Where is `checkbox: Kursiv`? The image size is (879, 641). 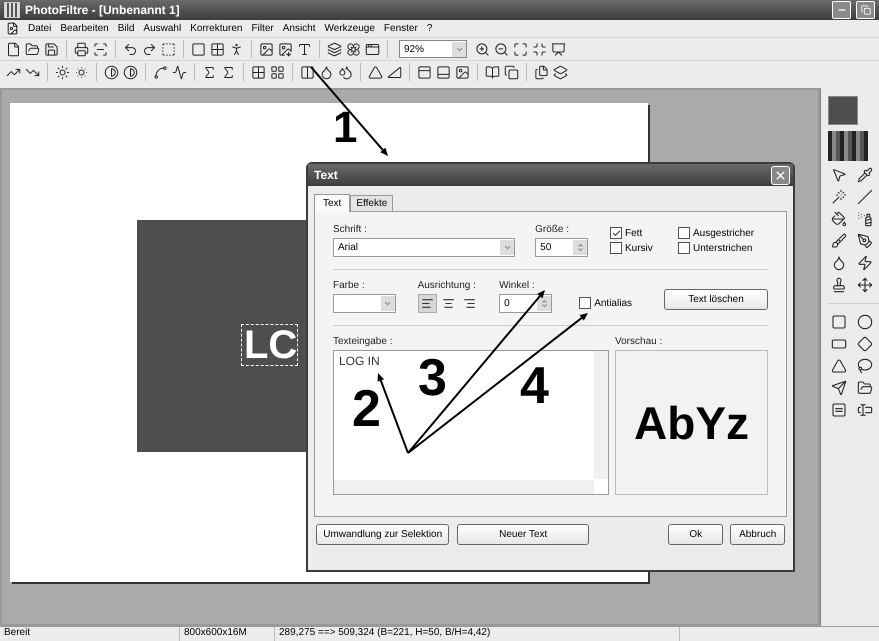
checkbox: Kursiv is located at coordinates (644, 248).